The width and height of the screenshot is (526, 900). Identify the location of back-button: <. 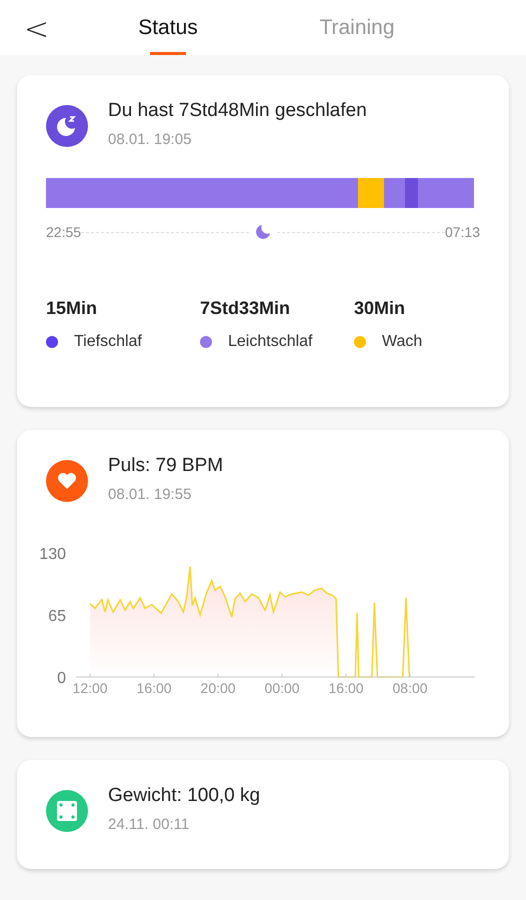
(37, 30).